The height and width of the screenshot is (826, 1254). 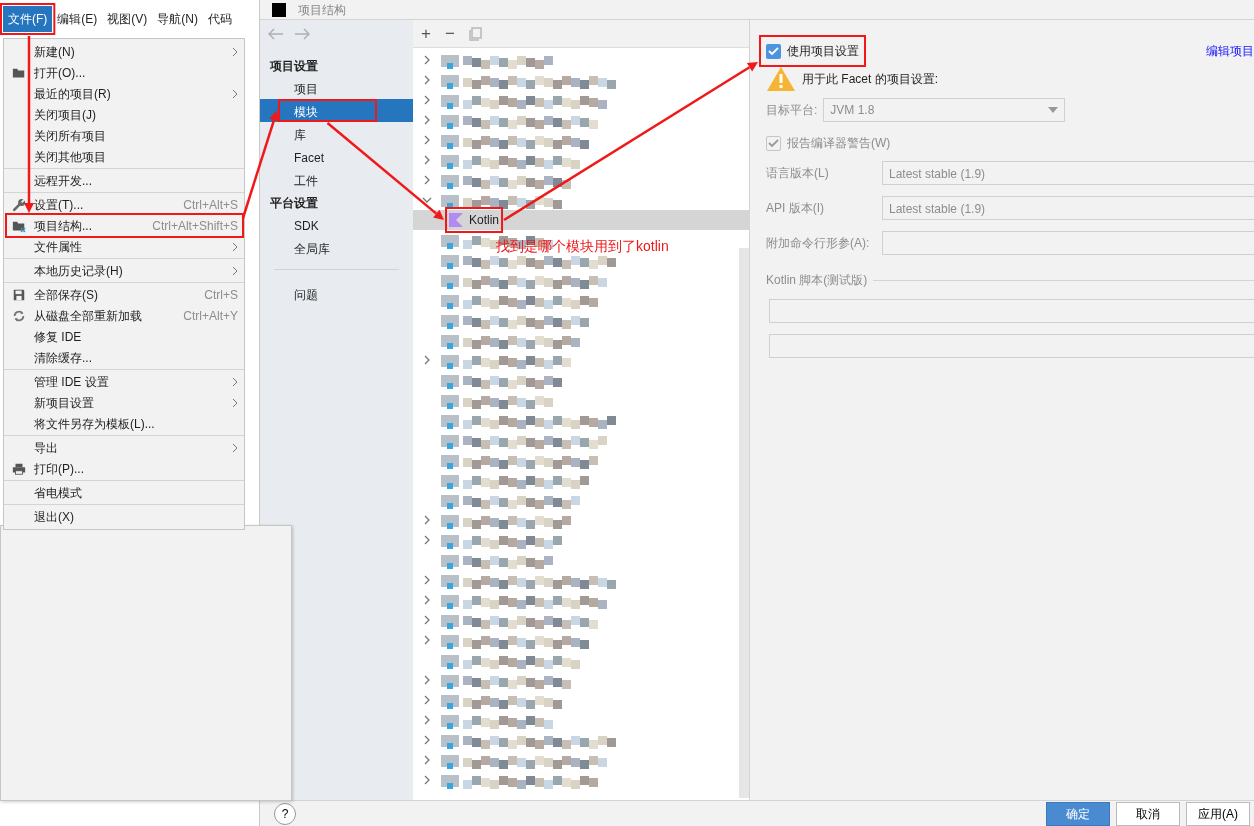 What do you see at coordinates (220, 19) in the screenshot?
I see `menu-bar-item: 代码` at bounding box center [220, 19].